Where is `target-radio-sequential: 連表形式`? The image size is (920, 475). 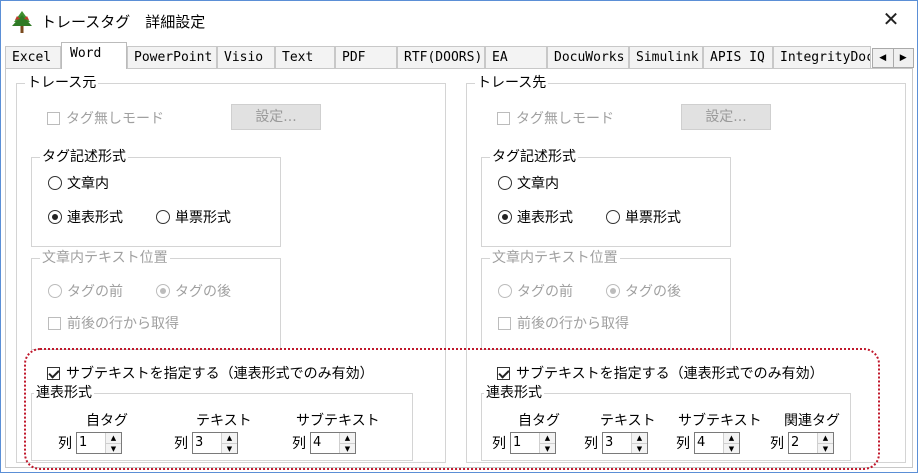 target-radio-sequential: 連表形式 is located at coordinates (535, 217).